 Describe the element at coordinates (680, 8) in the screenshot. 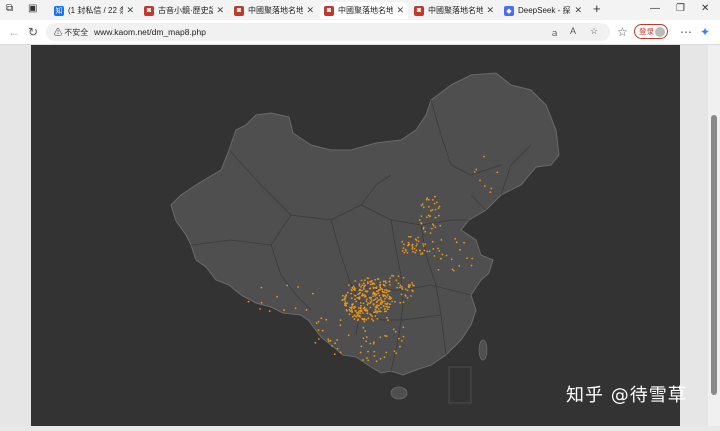

I see `restore-icon: ❐` at that location.